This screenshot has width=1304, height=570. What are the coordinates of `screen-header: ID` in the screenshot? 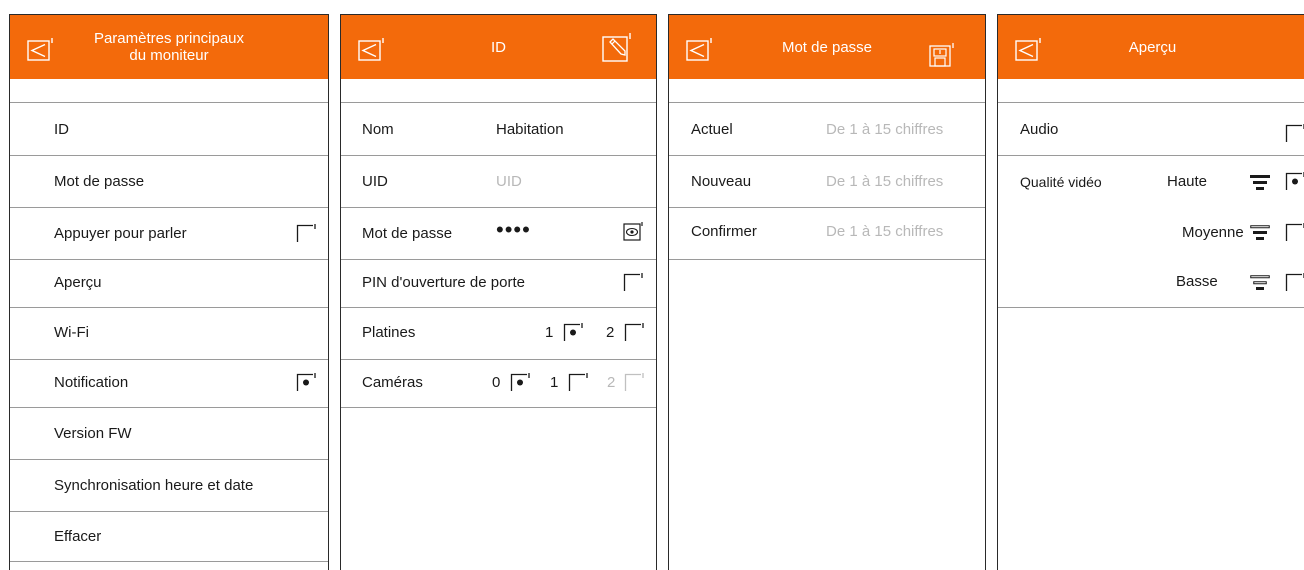 It's located at (498, 47).